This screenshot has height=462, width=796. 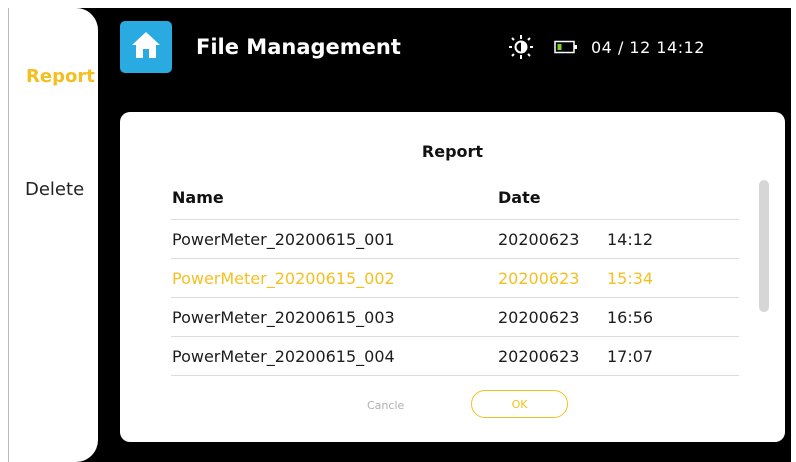 I want to click on file-time: 14:12, so click(x=630, y=239).